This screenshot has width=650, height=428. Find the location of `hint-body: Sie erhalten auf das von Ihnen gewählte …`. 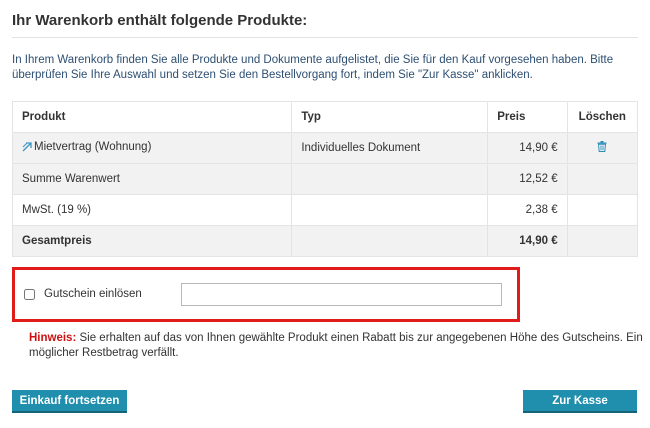

hint-body: Sie erhalten auf das von Ihnen gewählte … is located at coordinates (336, 345).